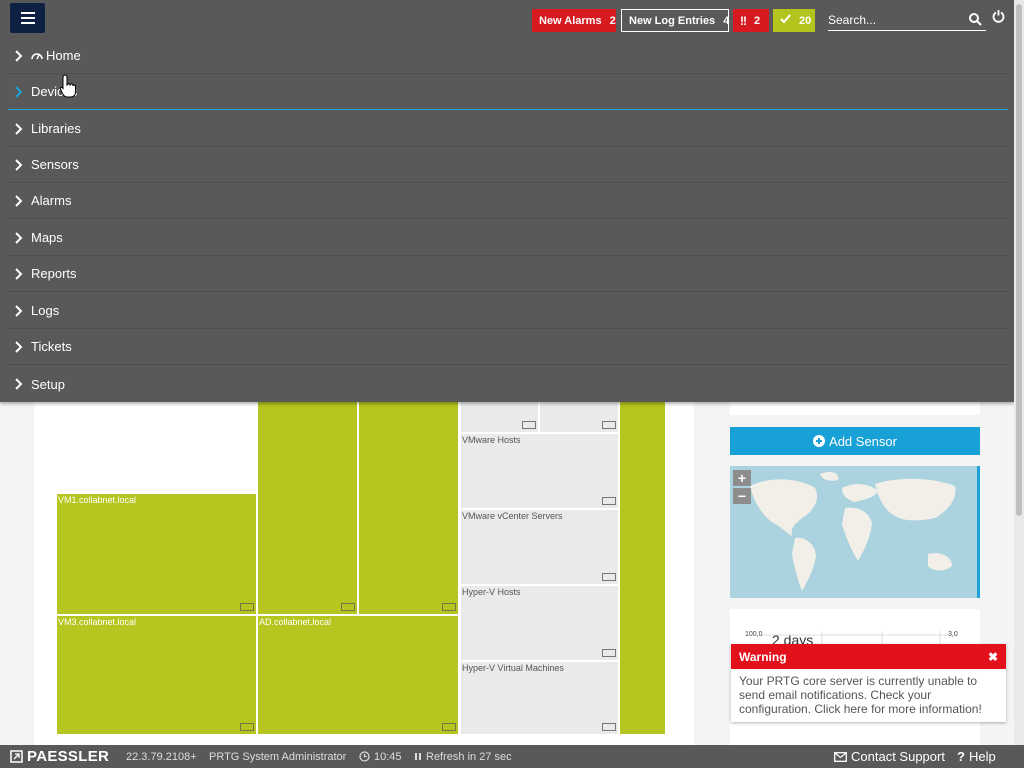 This screenshot has height=768, width=1024. What do you see at coordinates (840, 756) in the screenshot?
I see `envelope-icon` at bounding box center [840, 756].